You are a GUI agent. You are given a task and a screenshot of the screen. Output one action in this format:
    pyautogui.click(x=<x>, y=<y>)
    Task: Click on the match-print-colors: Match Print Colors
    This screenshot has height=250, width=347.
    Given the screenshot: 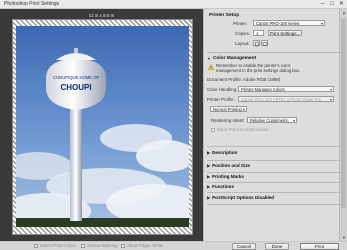 What is the action you would take?
    pyautogui.click(x=55, y=245)
    